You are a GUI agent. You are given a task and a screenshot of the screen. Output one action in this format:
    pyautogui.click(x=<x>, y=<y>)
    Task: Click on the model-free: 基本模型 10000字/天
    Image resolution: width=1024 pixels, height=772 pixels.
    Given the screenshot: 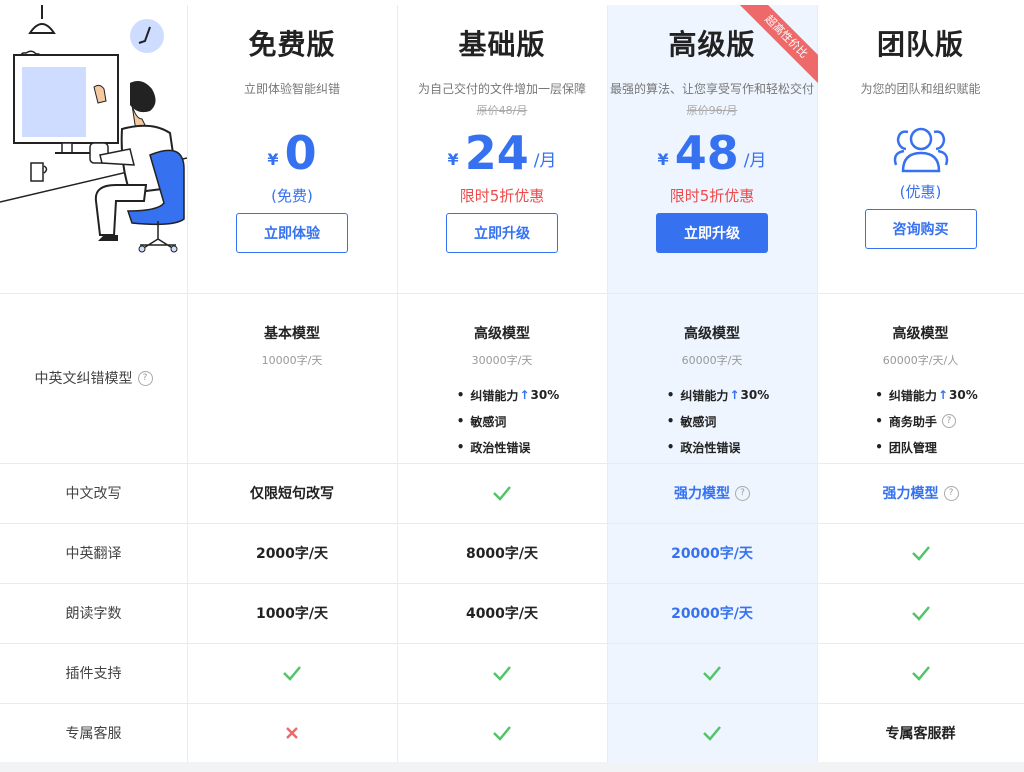 What is the action you would take?
    pyautogui.click(x=292, y=378)
    